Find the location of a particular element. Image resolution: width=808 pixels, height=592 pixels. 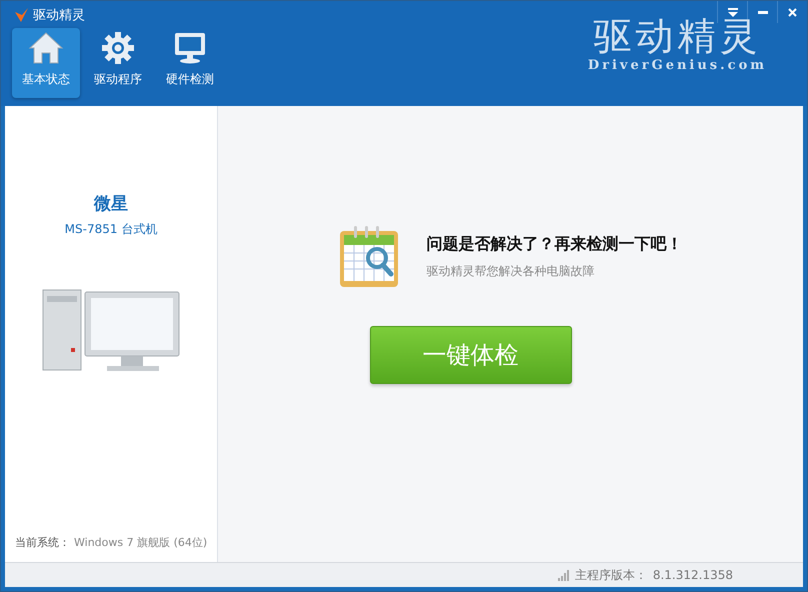

version-label: 主程序版本： is located at coordinates (610, 575).